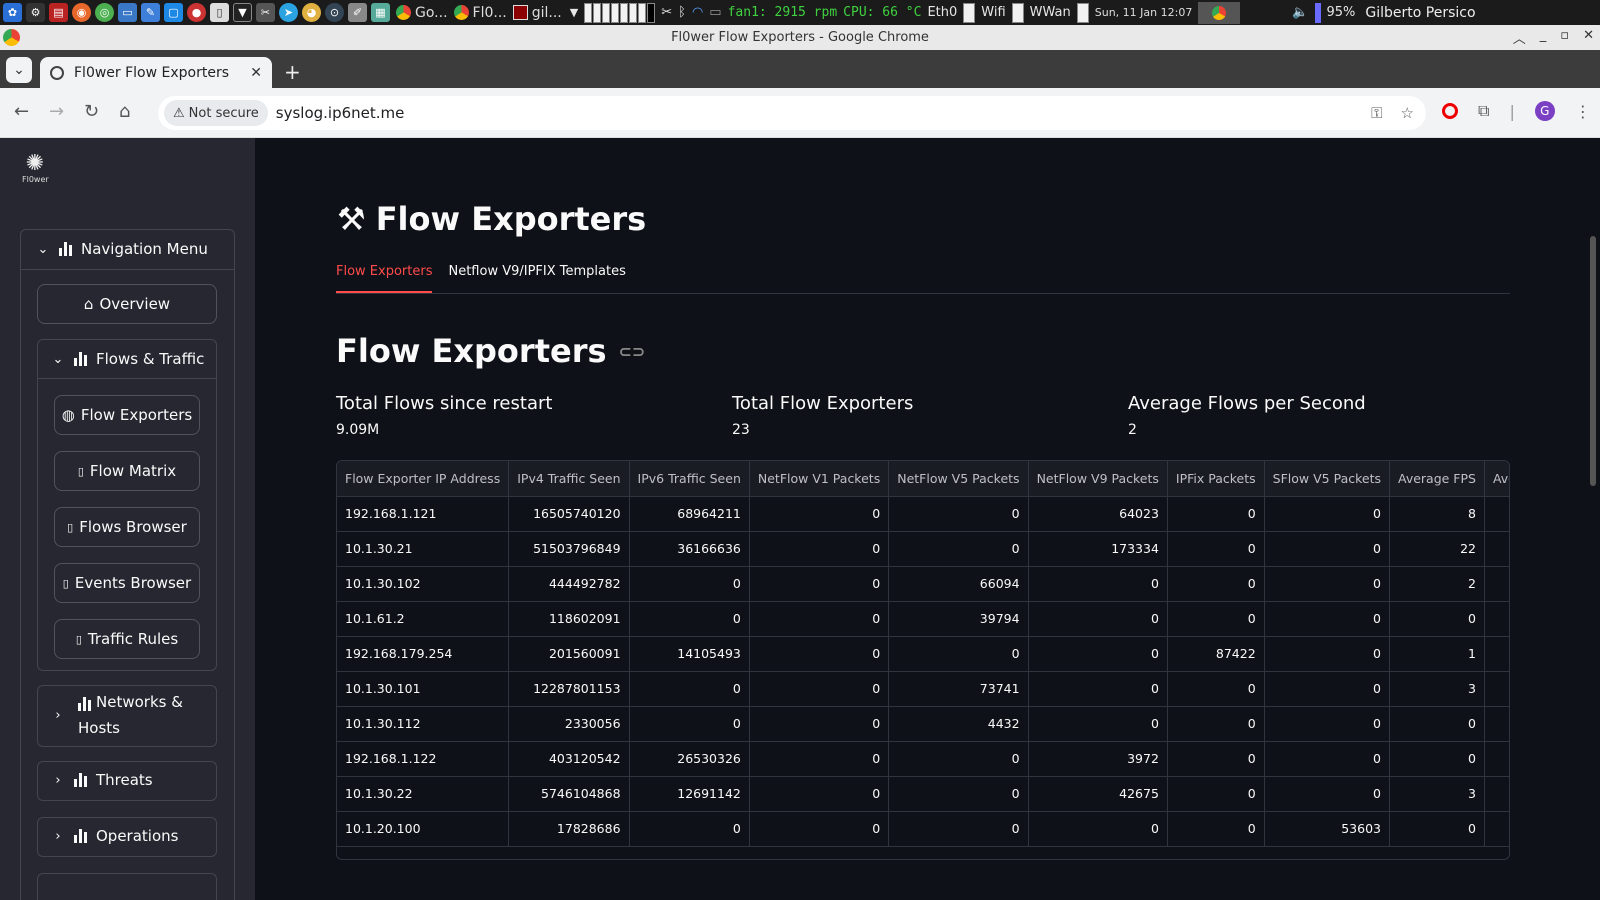  What do you see at coordinates (81, 836) in the screenshot?
I see `bar-chart-icon` at bounding box center [81, 836].